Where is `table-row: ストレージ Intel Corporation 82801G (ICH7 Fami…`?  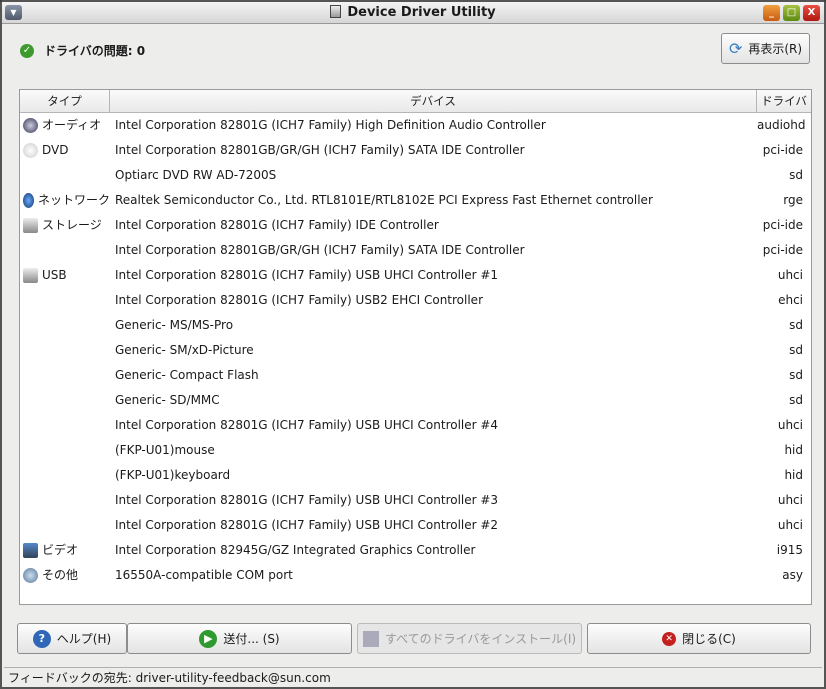 table-row: ストレージ Intel Corporation 82801G (ICH7 Fami… is located at coordinates (415, 225).